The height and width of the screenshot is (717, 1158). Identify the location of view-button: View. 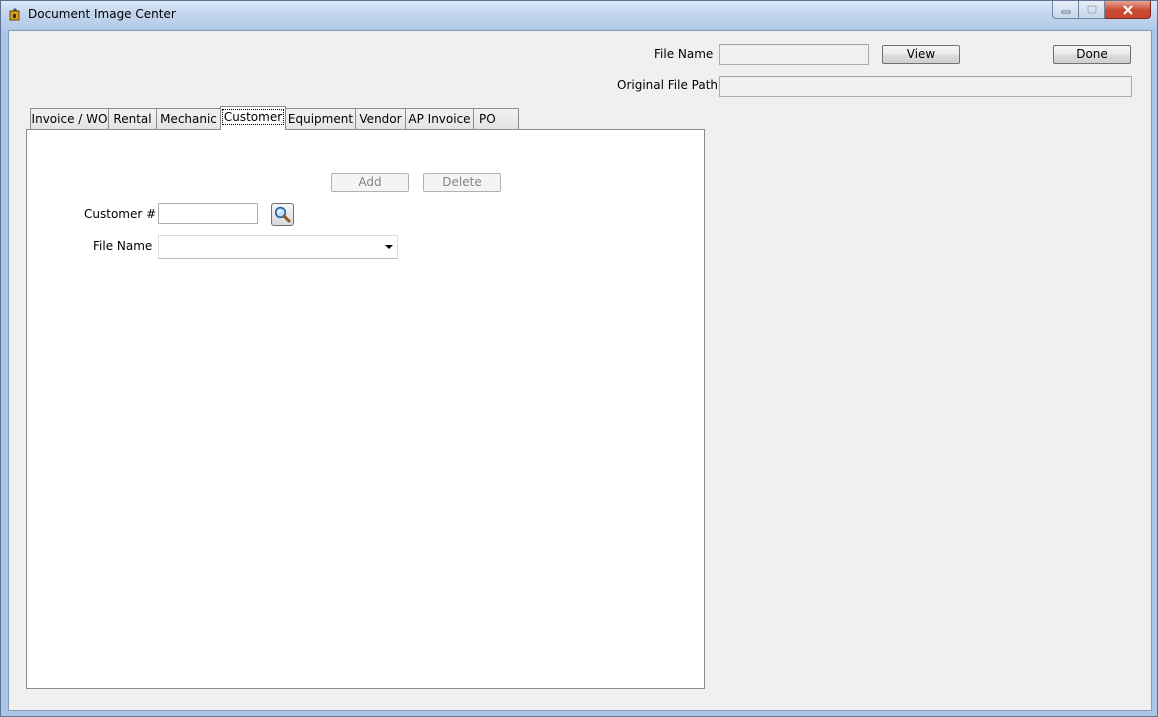
(921, 54).